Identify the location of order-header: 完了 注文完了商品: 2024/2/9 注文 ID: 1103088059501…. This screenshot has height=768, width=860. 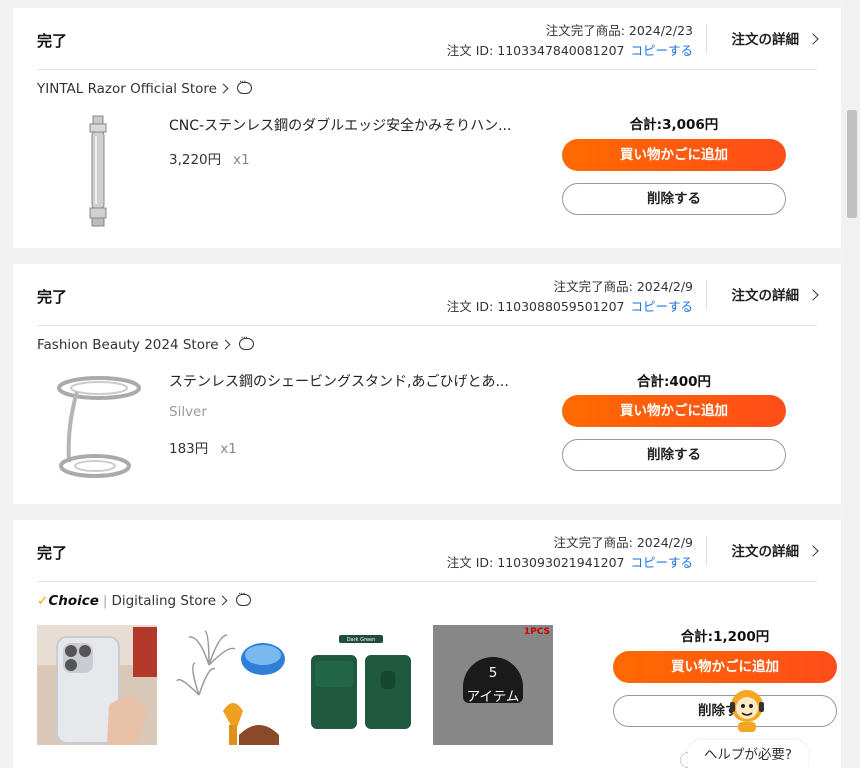
(428, 295).